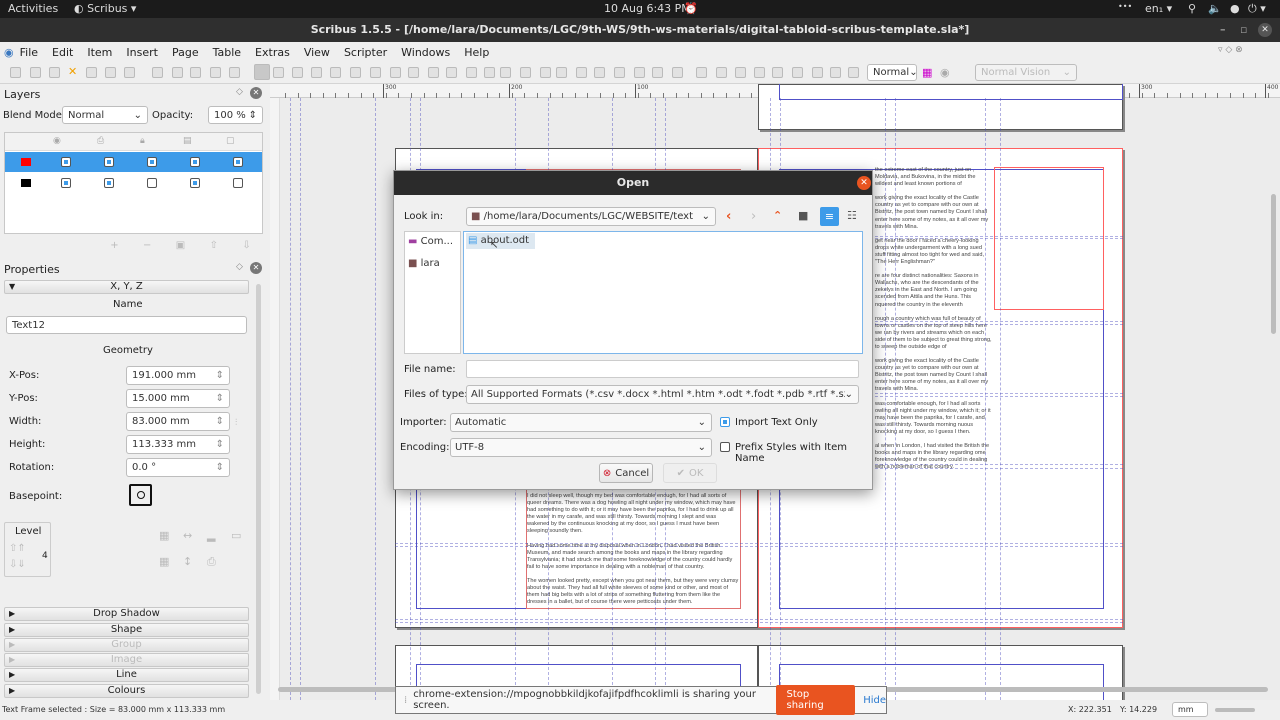 The image size is (1280, 720). What do you see at coordinates (424, 263) in the screenshot?
I see `place-lara: ■ lara` at bounding box center [424, 263].